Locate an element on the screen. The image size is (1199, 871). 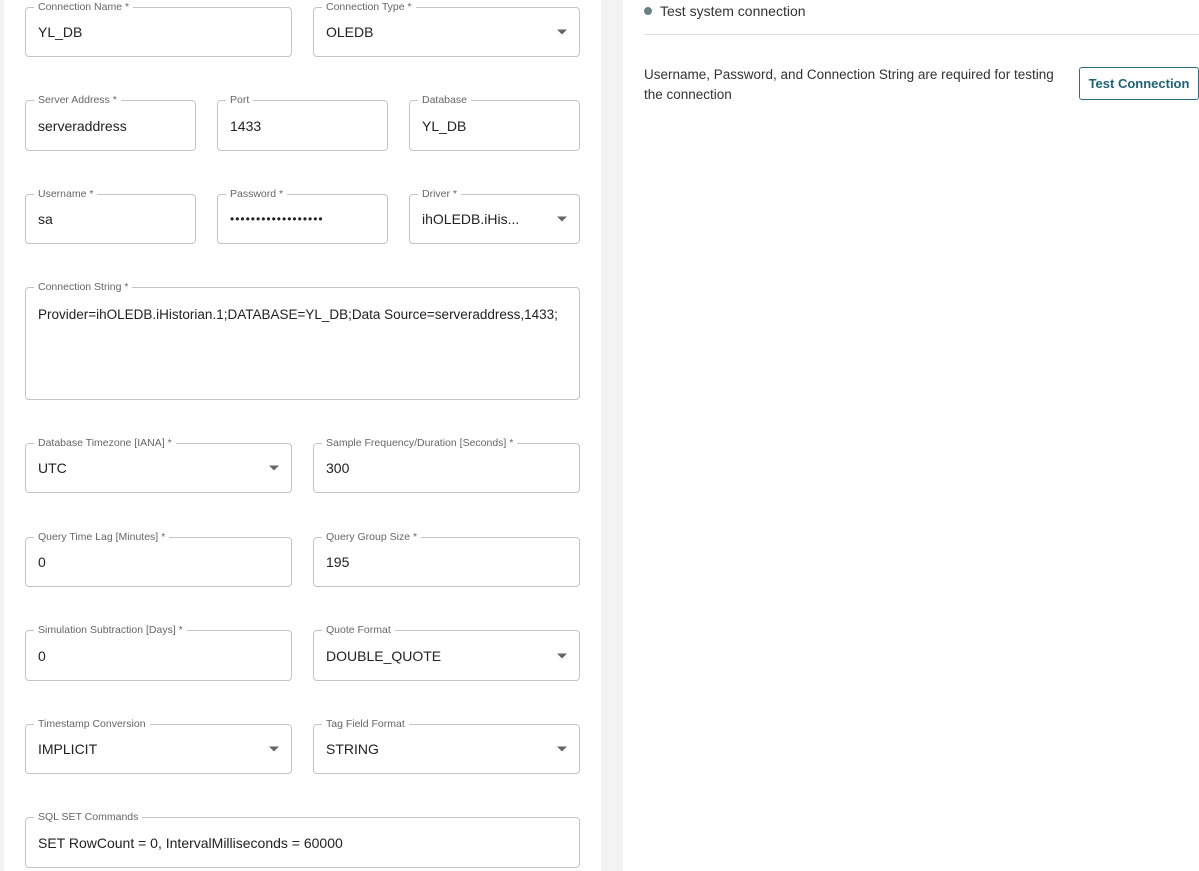
connection-name-field: Connection Name * YL_DB is located at coordinates (158, 29).